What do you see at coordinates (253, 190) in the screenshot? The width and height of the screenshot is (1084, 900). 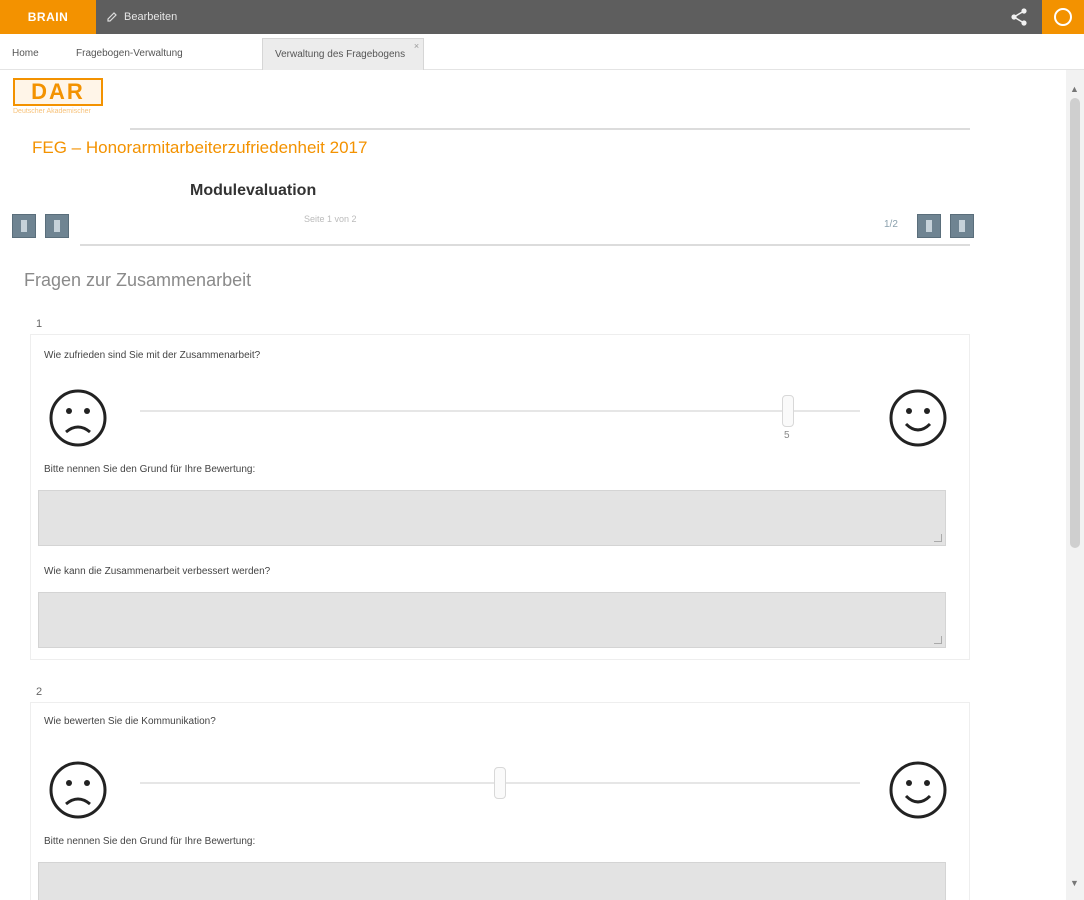 I see `section-title: Modulevaluation` at bounding box center [253, 190].